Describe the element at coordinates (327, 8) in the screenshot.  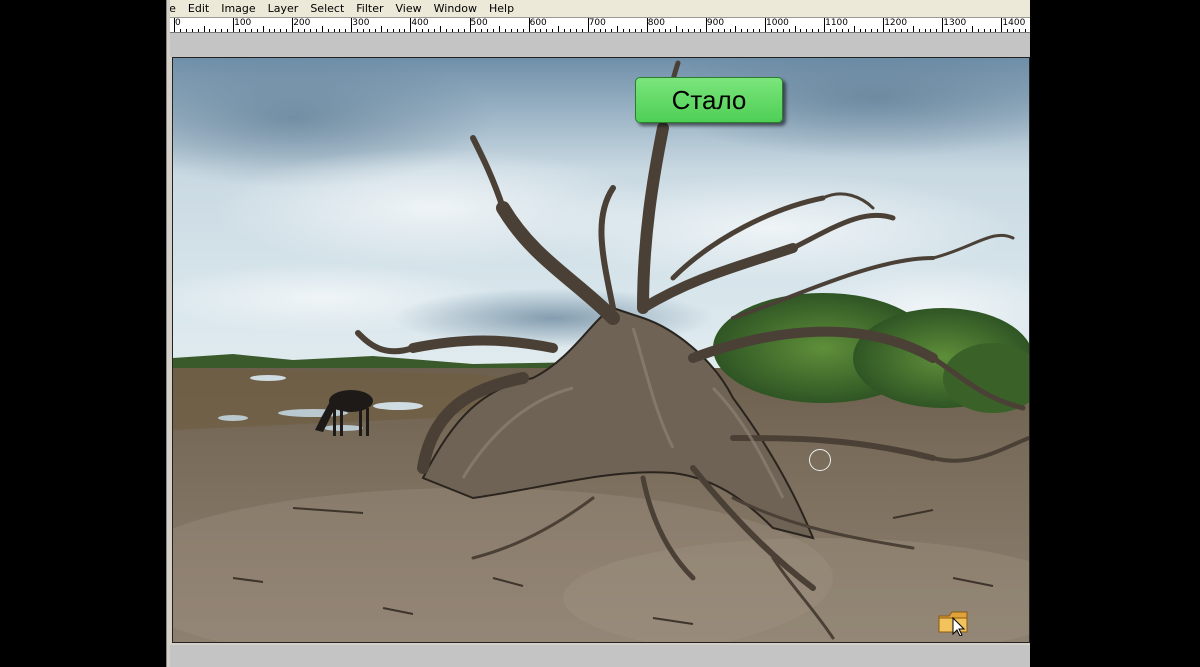
I see `menu-select: Select` at that location.